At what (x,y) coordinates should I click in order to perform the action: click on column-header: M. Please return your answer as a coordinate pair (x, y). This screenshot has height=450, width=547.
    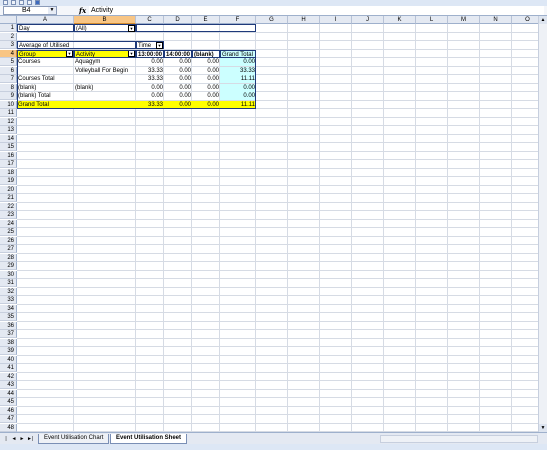
    Looking at the image, I should click on (464, 20).